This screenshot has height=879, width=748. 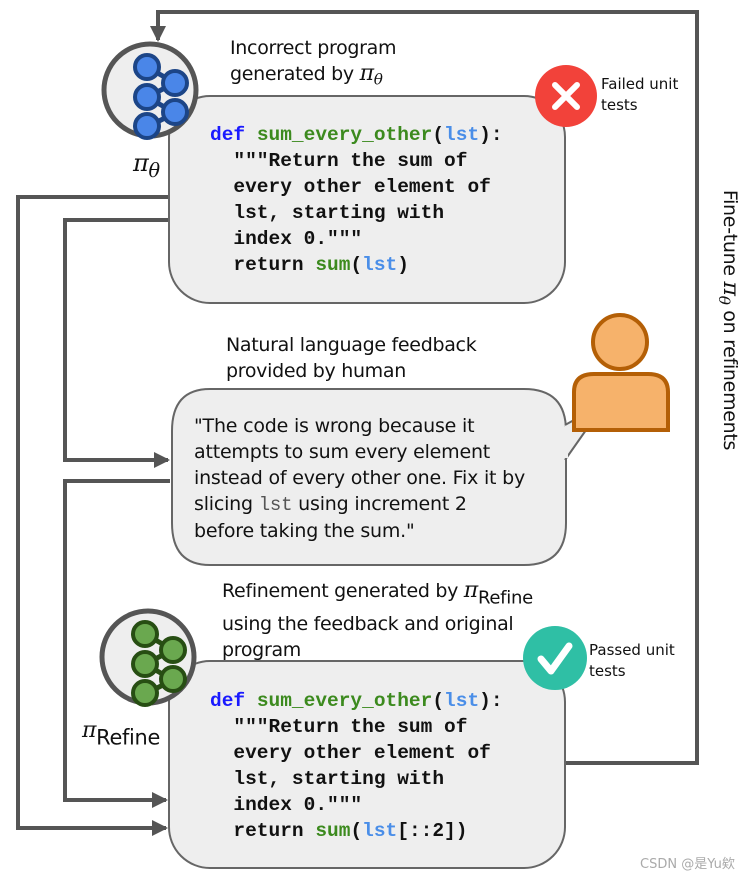 I want to click on failed-tests-label: Failed unit tests, so click(x=640, y=94).